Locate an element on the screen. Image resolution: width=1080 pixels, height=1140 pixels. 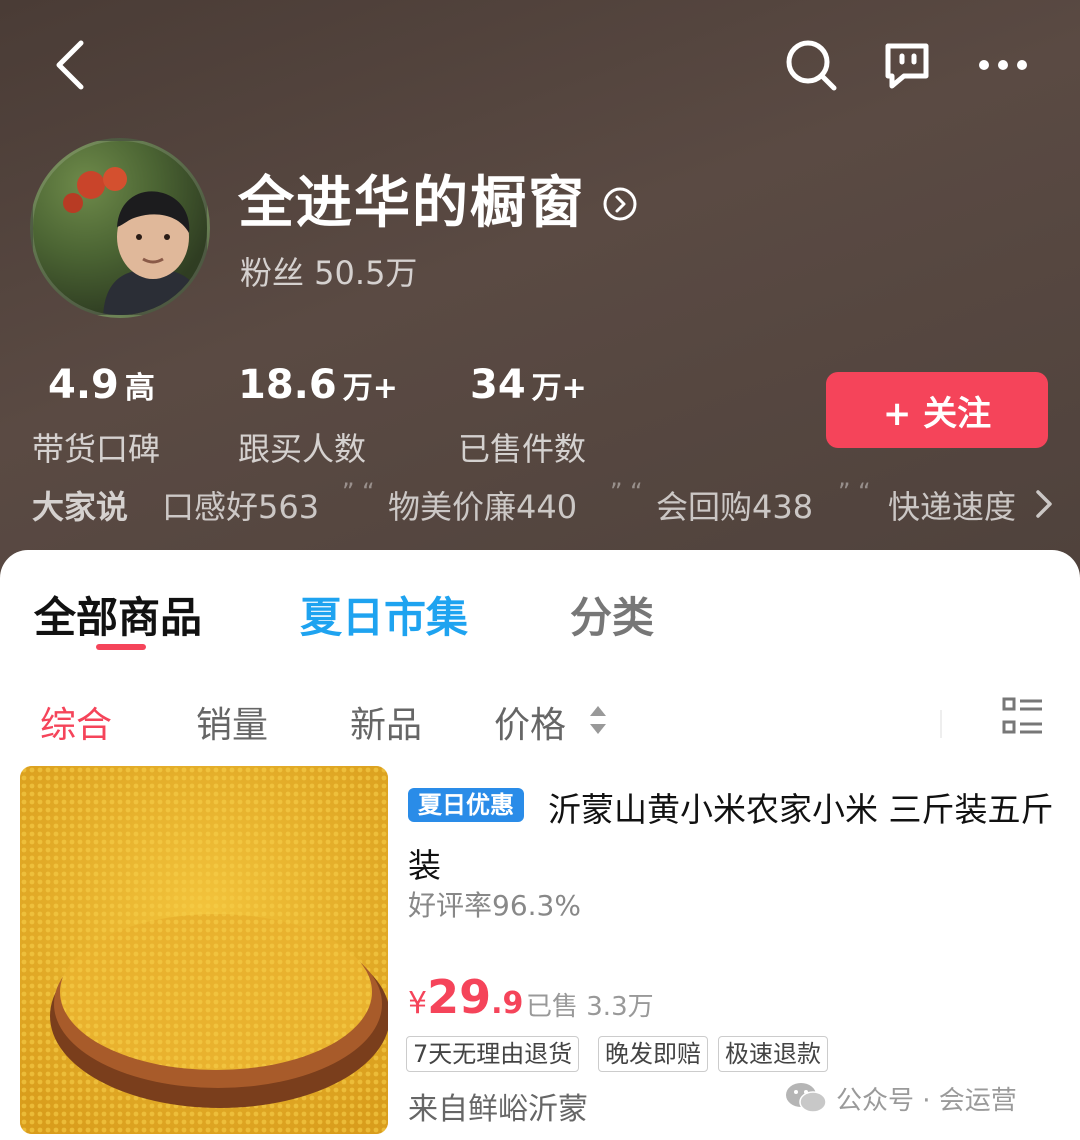
active-tab-indicator is located at coordinates (121, 647).